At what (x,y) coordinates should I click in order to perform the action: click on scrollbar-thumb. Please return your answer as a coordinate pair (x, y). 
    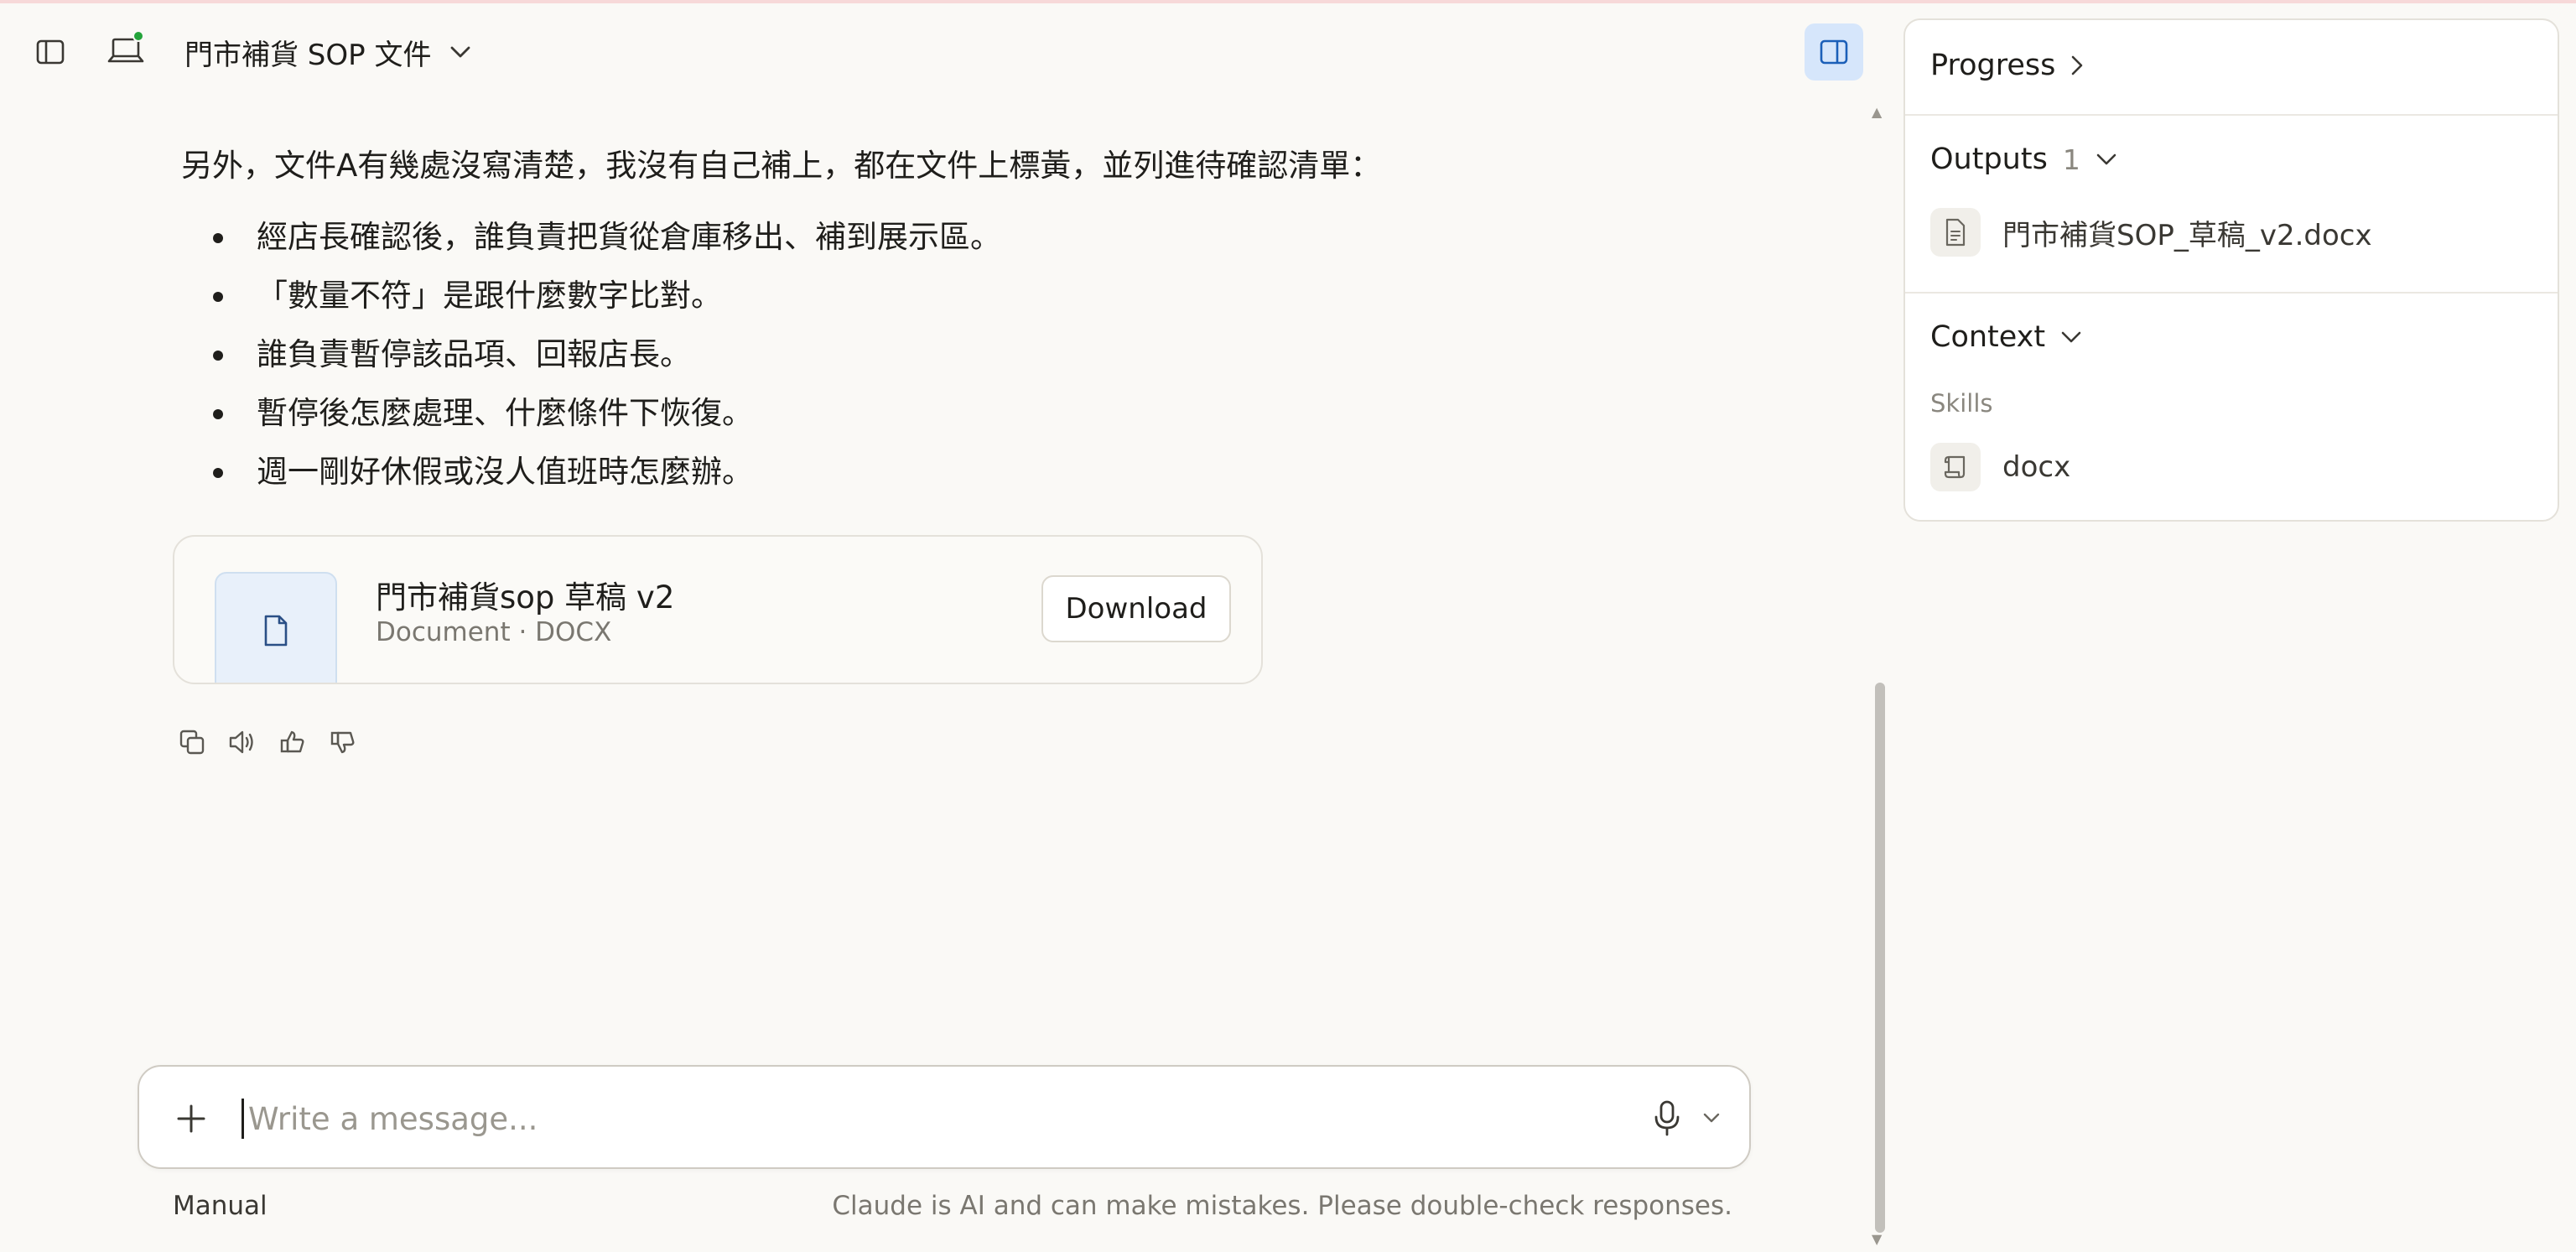
    Looking at the image, I should click on (1880, 958).